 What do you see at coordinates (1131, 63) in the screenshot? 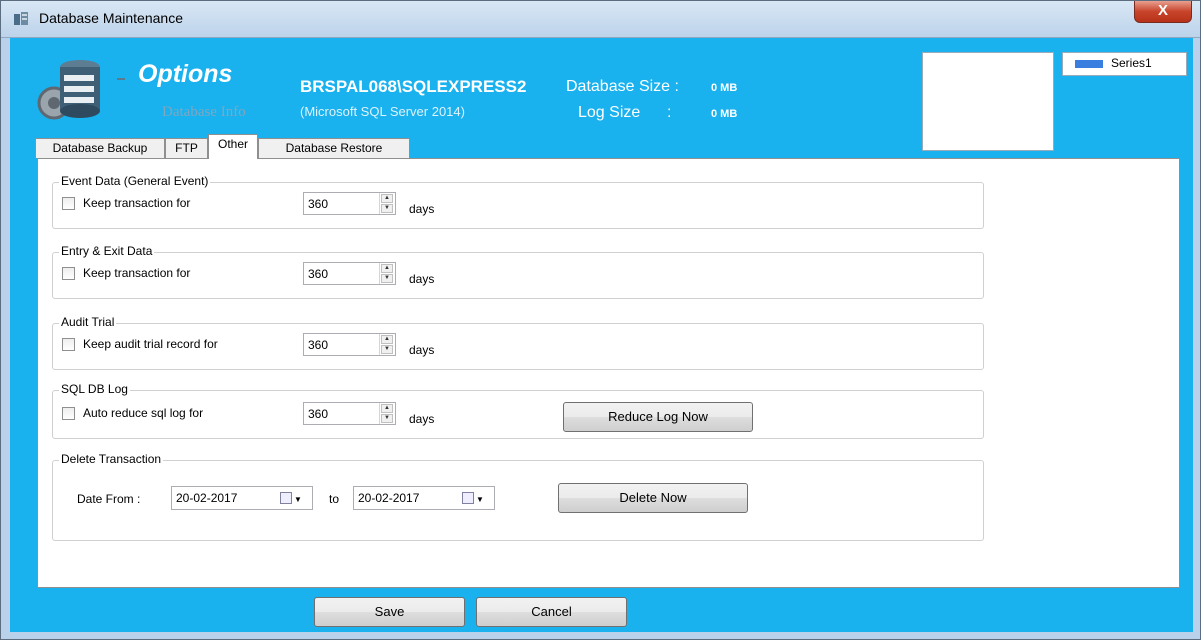
I see `legend-series-label: Series1` at bounding box center [1131, 63].